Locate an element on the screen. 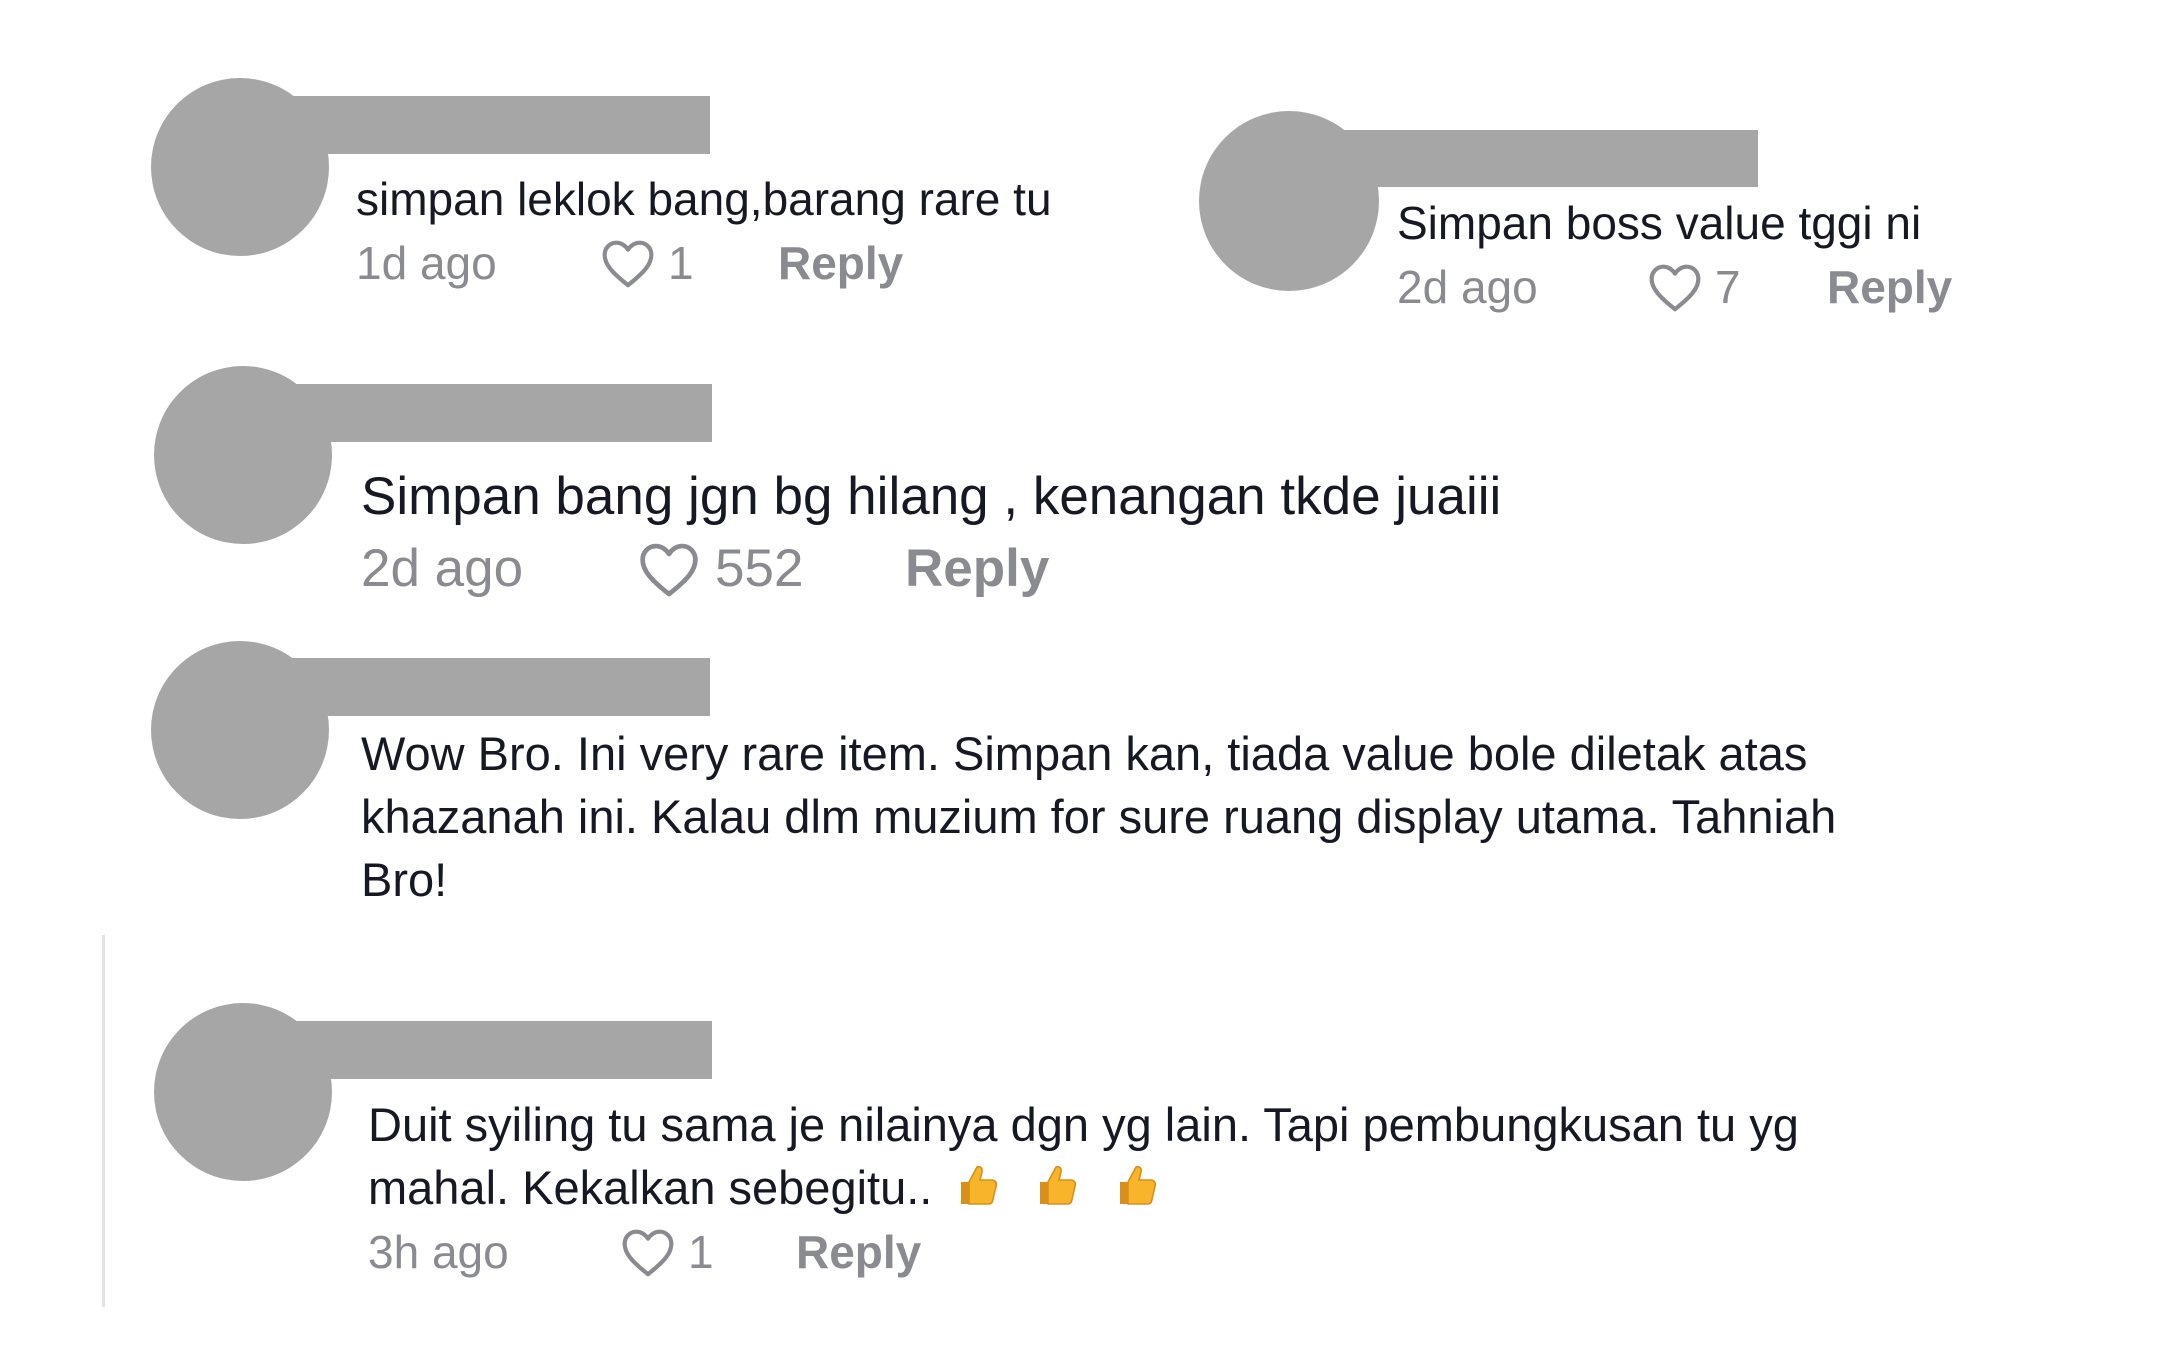  like-button: 7 is located at coordinates (1737, 287).